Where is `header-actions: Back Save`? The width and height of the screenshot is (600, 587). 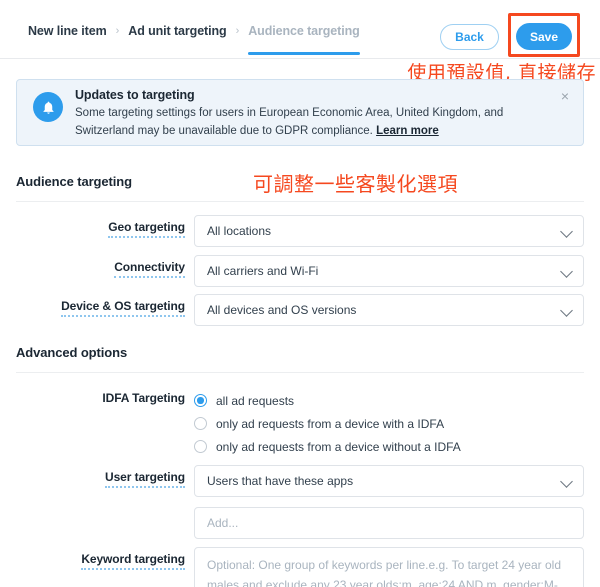
header-actions: Back Save is located at coordinates (510, 35).